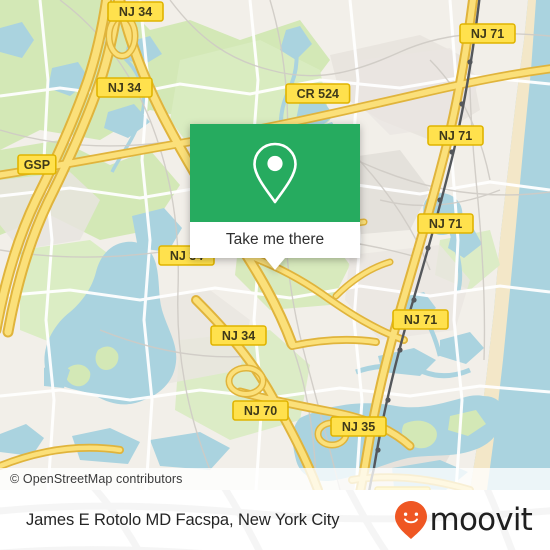 This screenshot has width=550, height=550. What do you see at coordinates (410, 520) in the screenshot?
I see `moovit-smiley-pin-icon` at bounding box center [410, 520].